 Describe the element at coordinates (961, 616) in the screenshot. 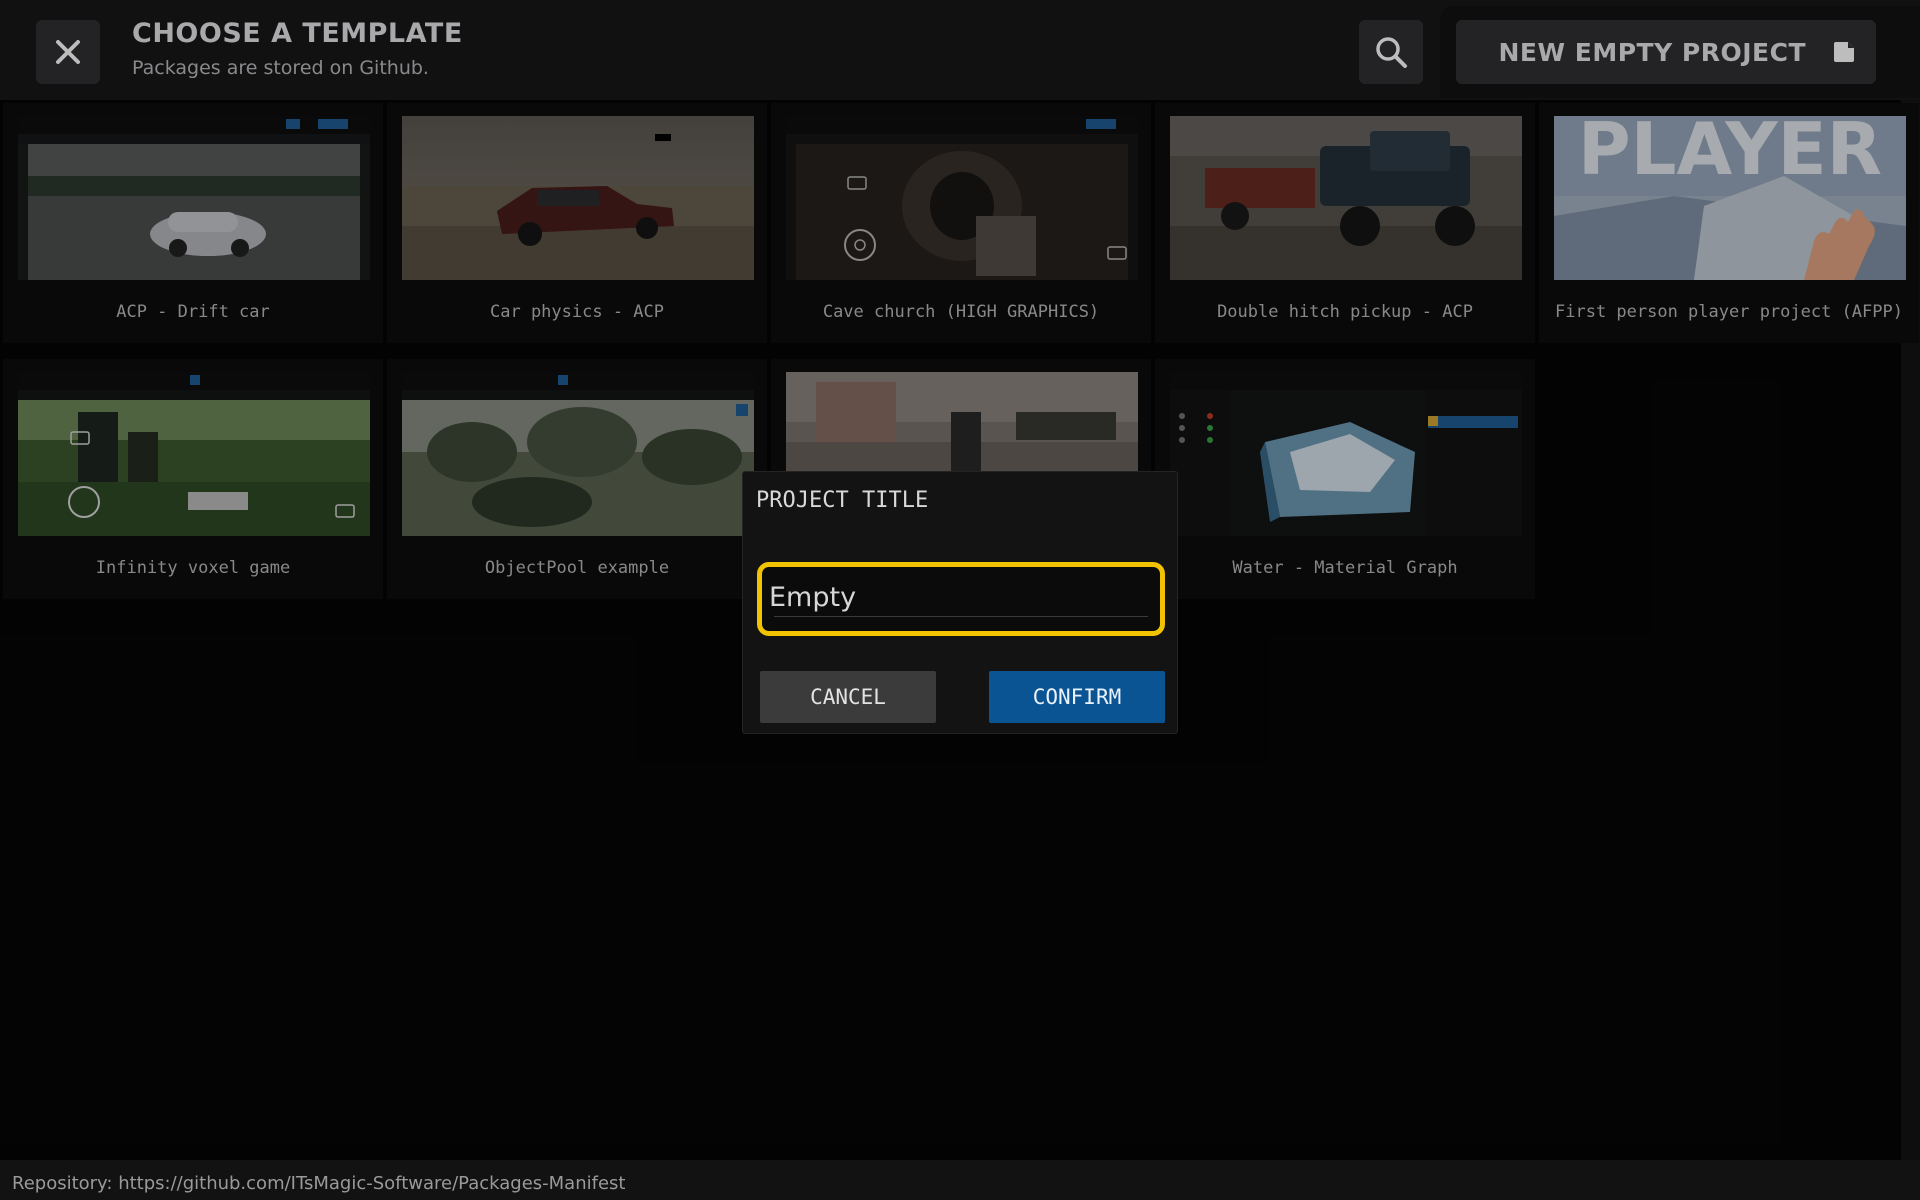

I see `input-underline` at that location.